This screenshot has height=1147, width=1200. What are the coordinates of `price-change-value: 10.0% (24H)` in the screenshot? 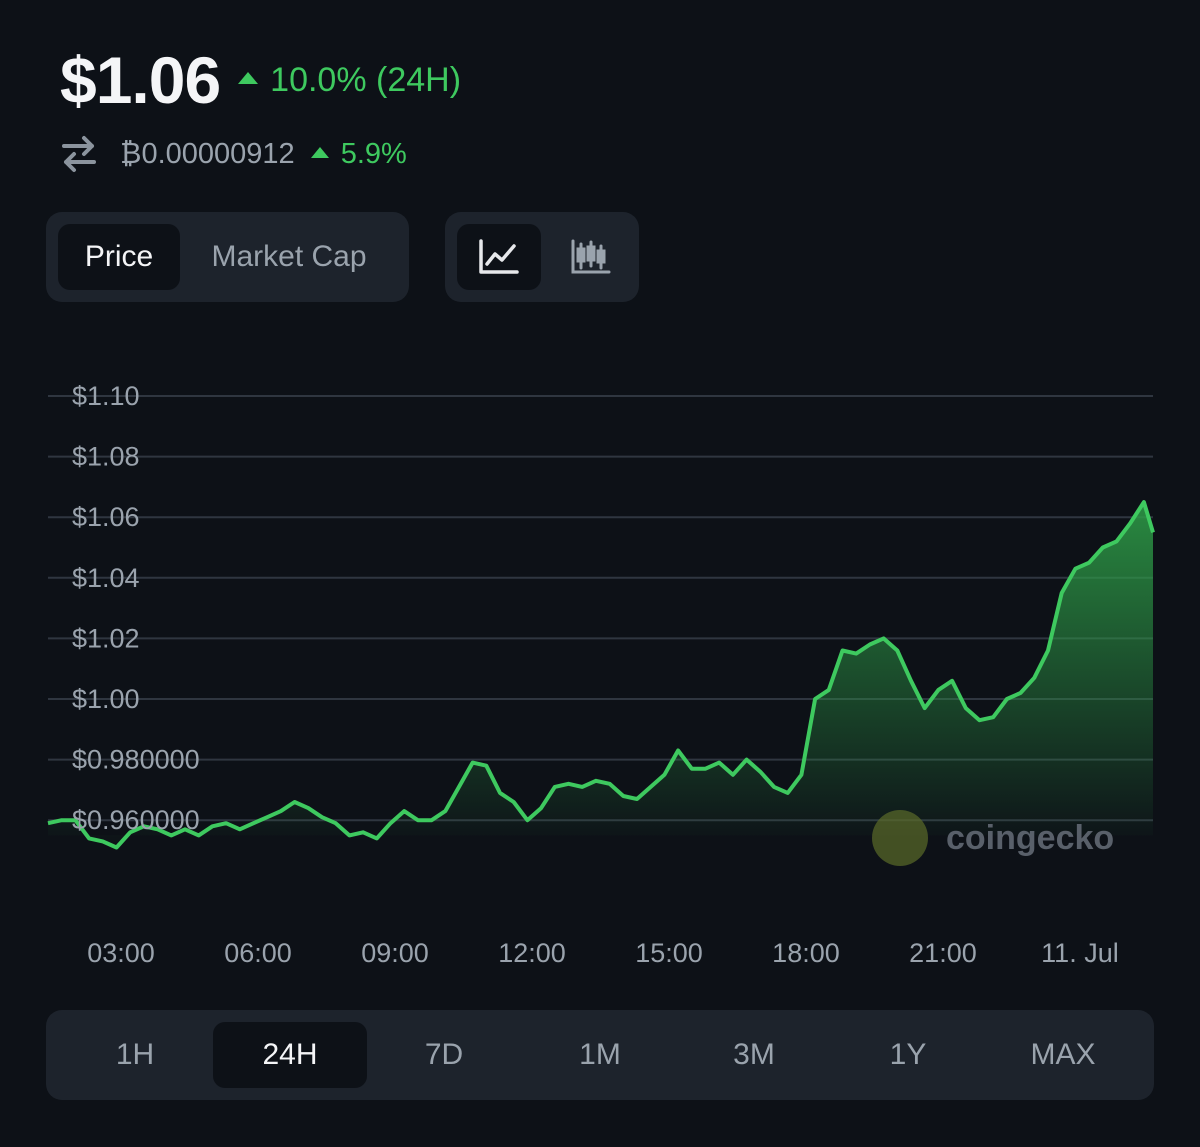 It's located at (366, 79).